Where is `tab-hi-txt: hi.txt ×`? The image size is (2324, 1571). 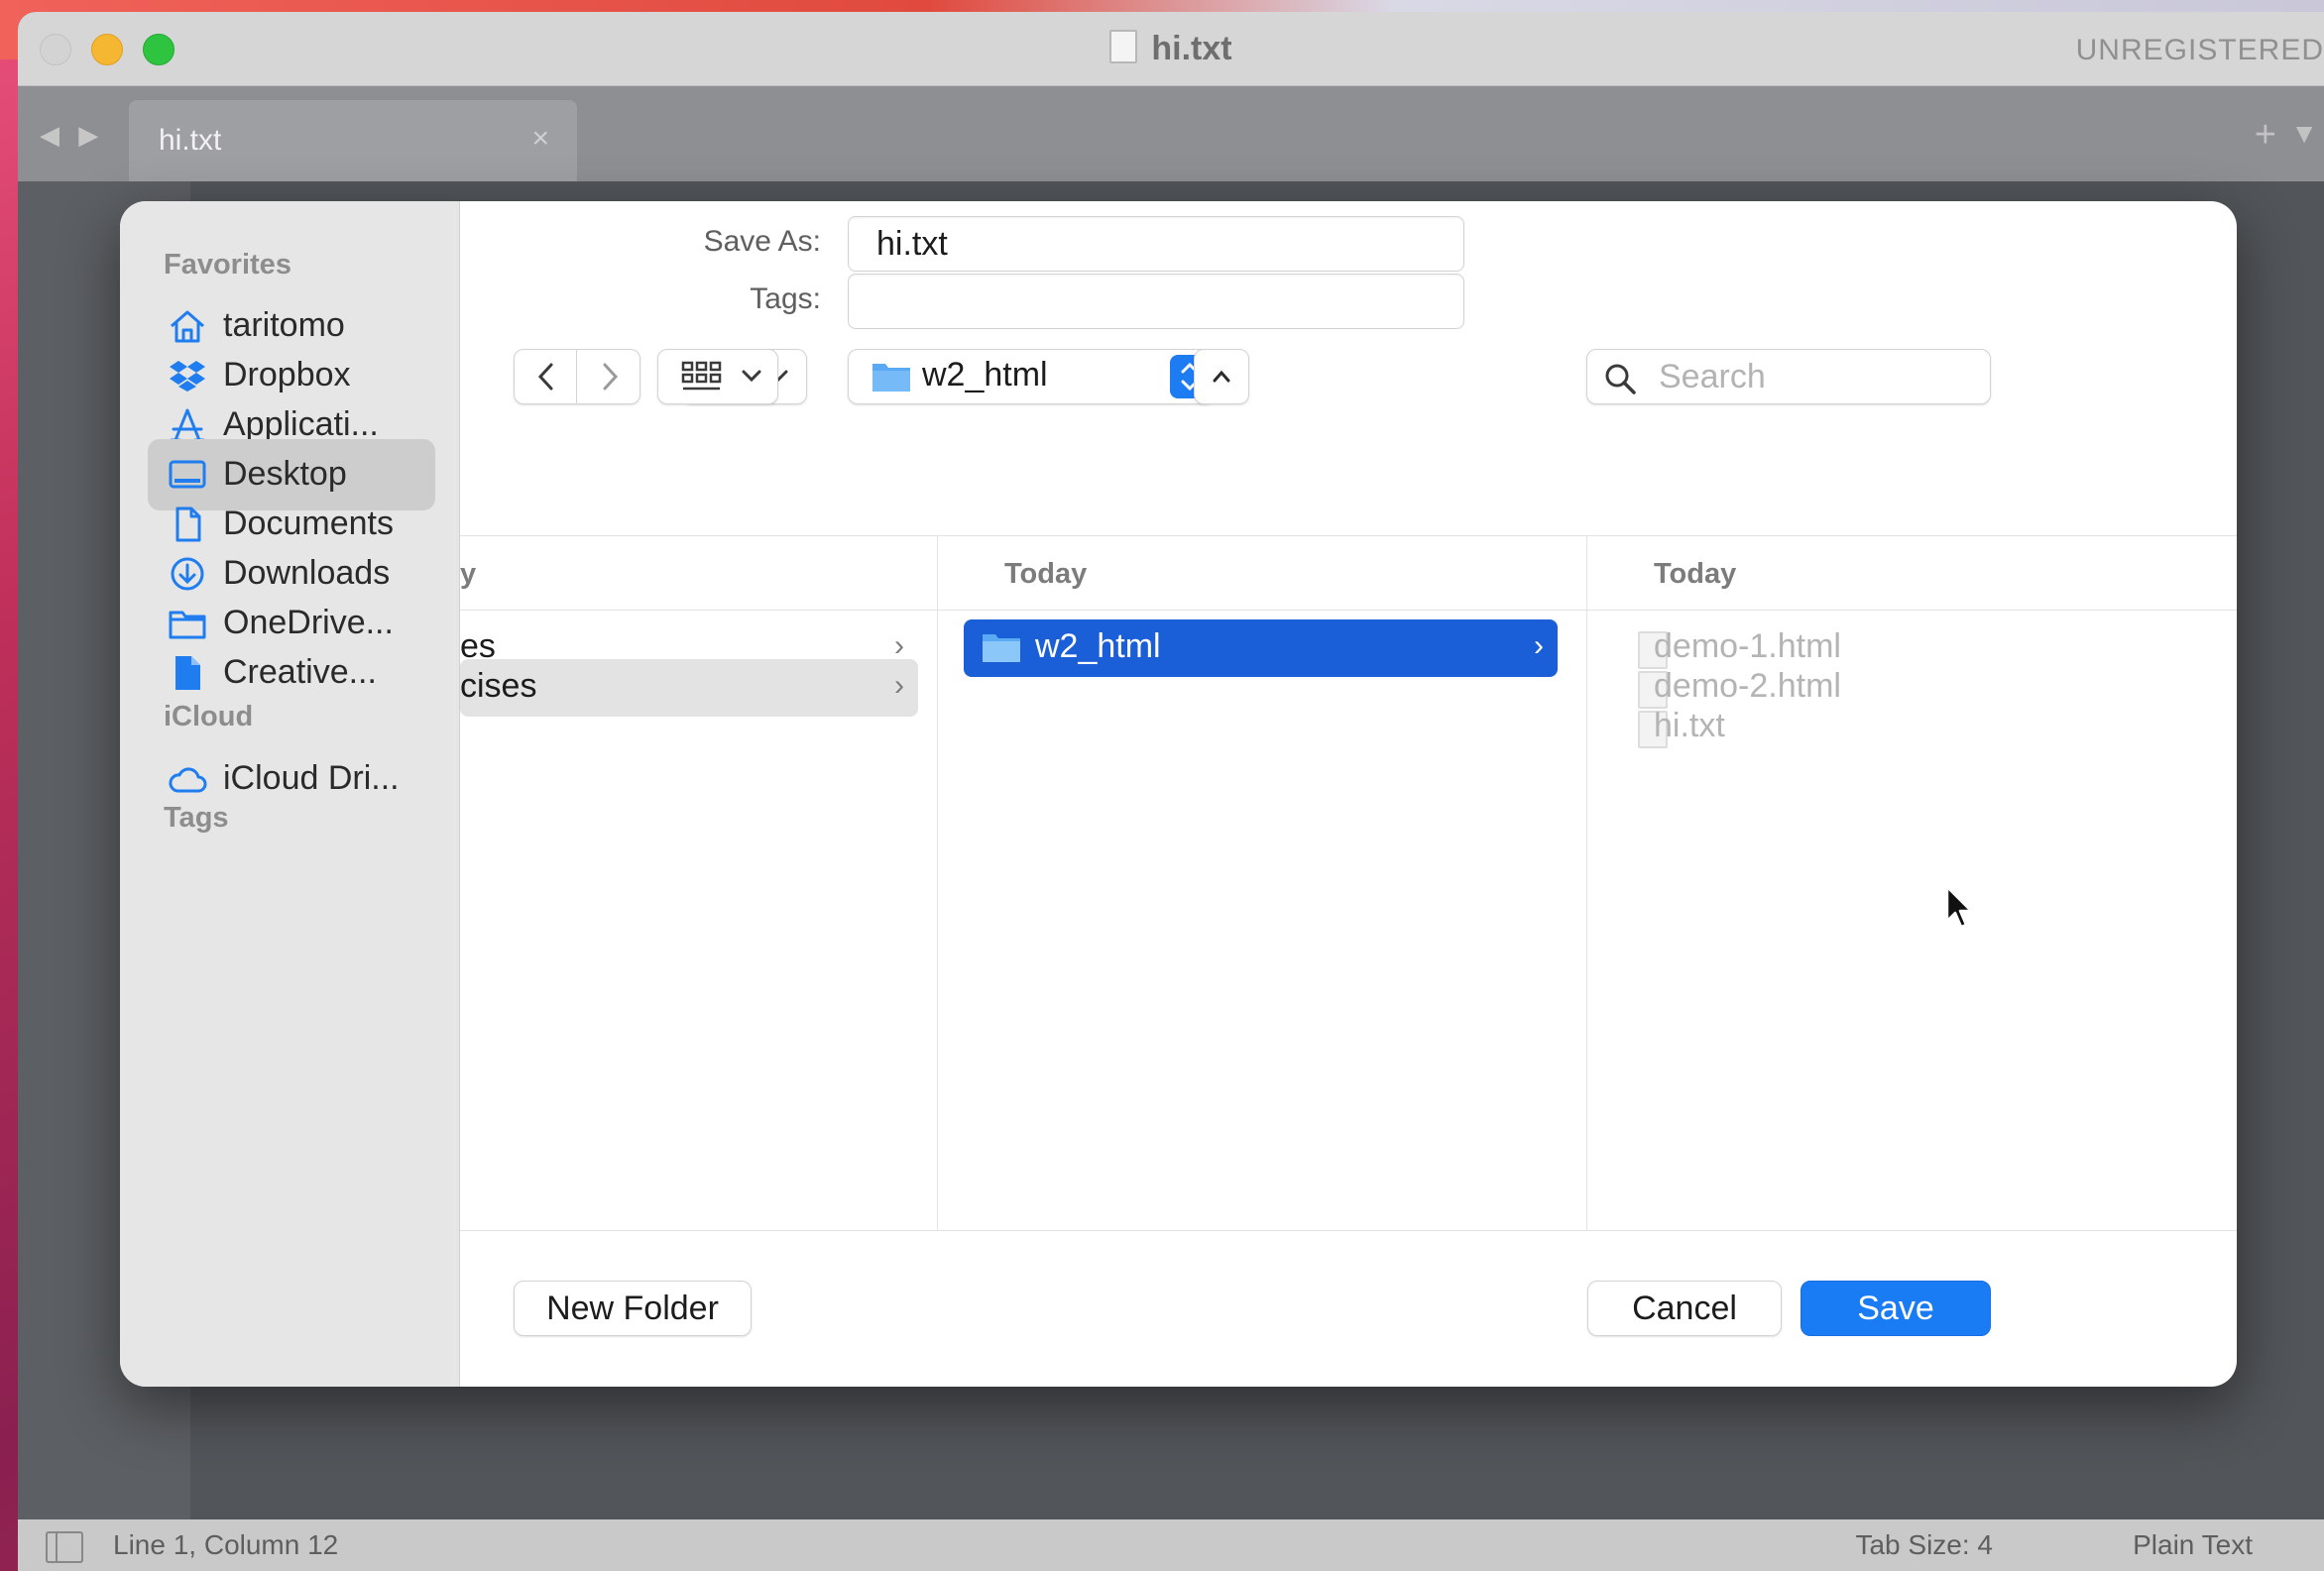
tab-hi-txt: hi.txt × is located at coordinates (353, 140).